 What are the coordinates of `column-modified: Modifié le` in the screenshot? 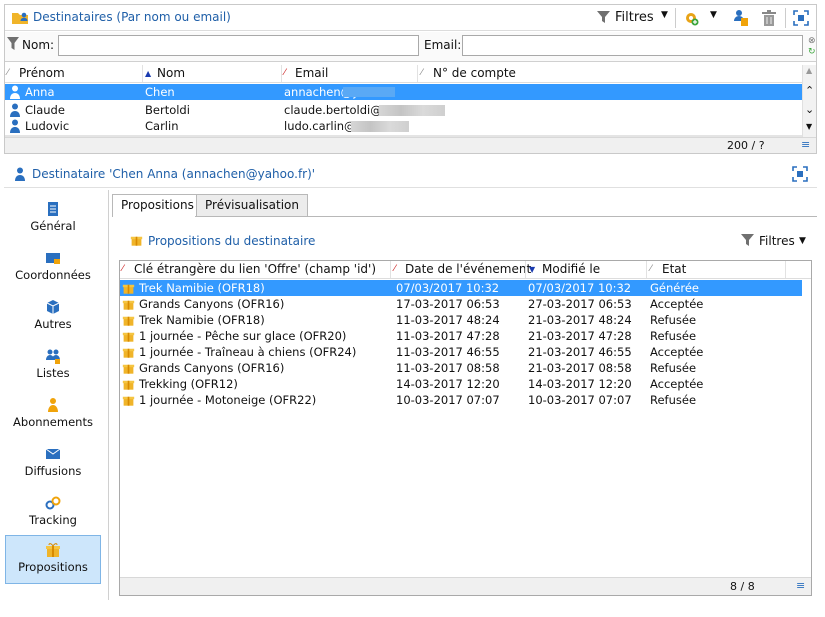 It's located at (571, 269).